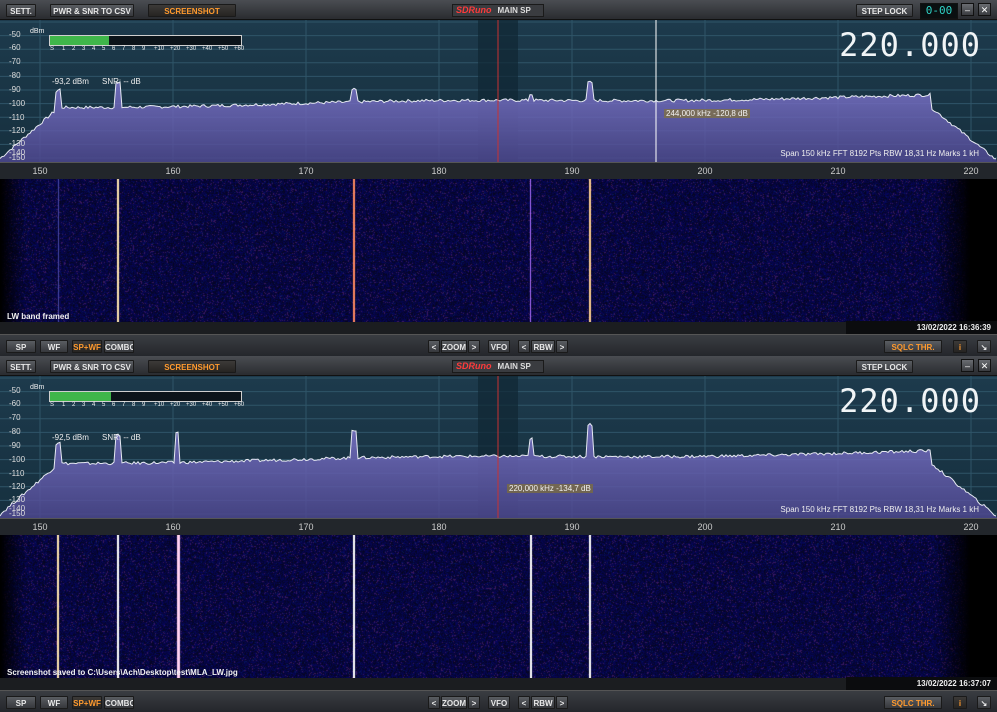 This screenshot has height=712, width=997. I want to click on s-meter-tick: 8, so click(134, 405).